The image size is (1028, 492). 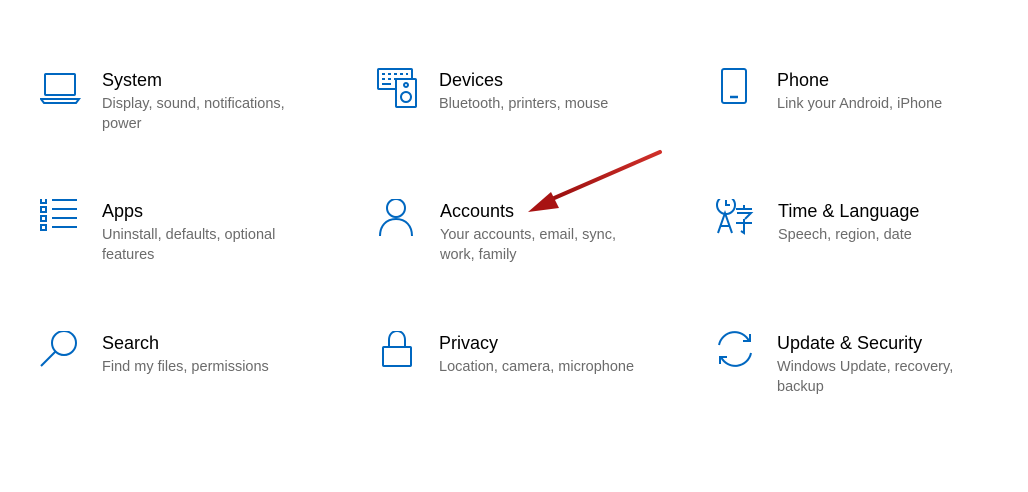 I want to click on tile-description: Uninstall, defaults, optional features, so click(x=189, y=245).